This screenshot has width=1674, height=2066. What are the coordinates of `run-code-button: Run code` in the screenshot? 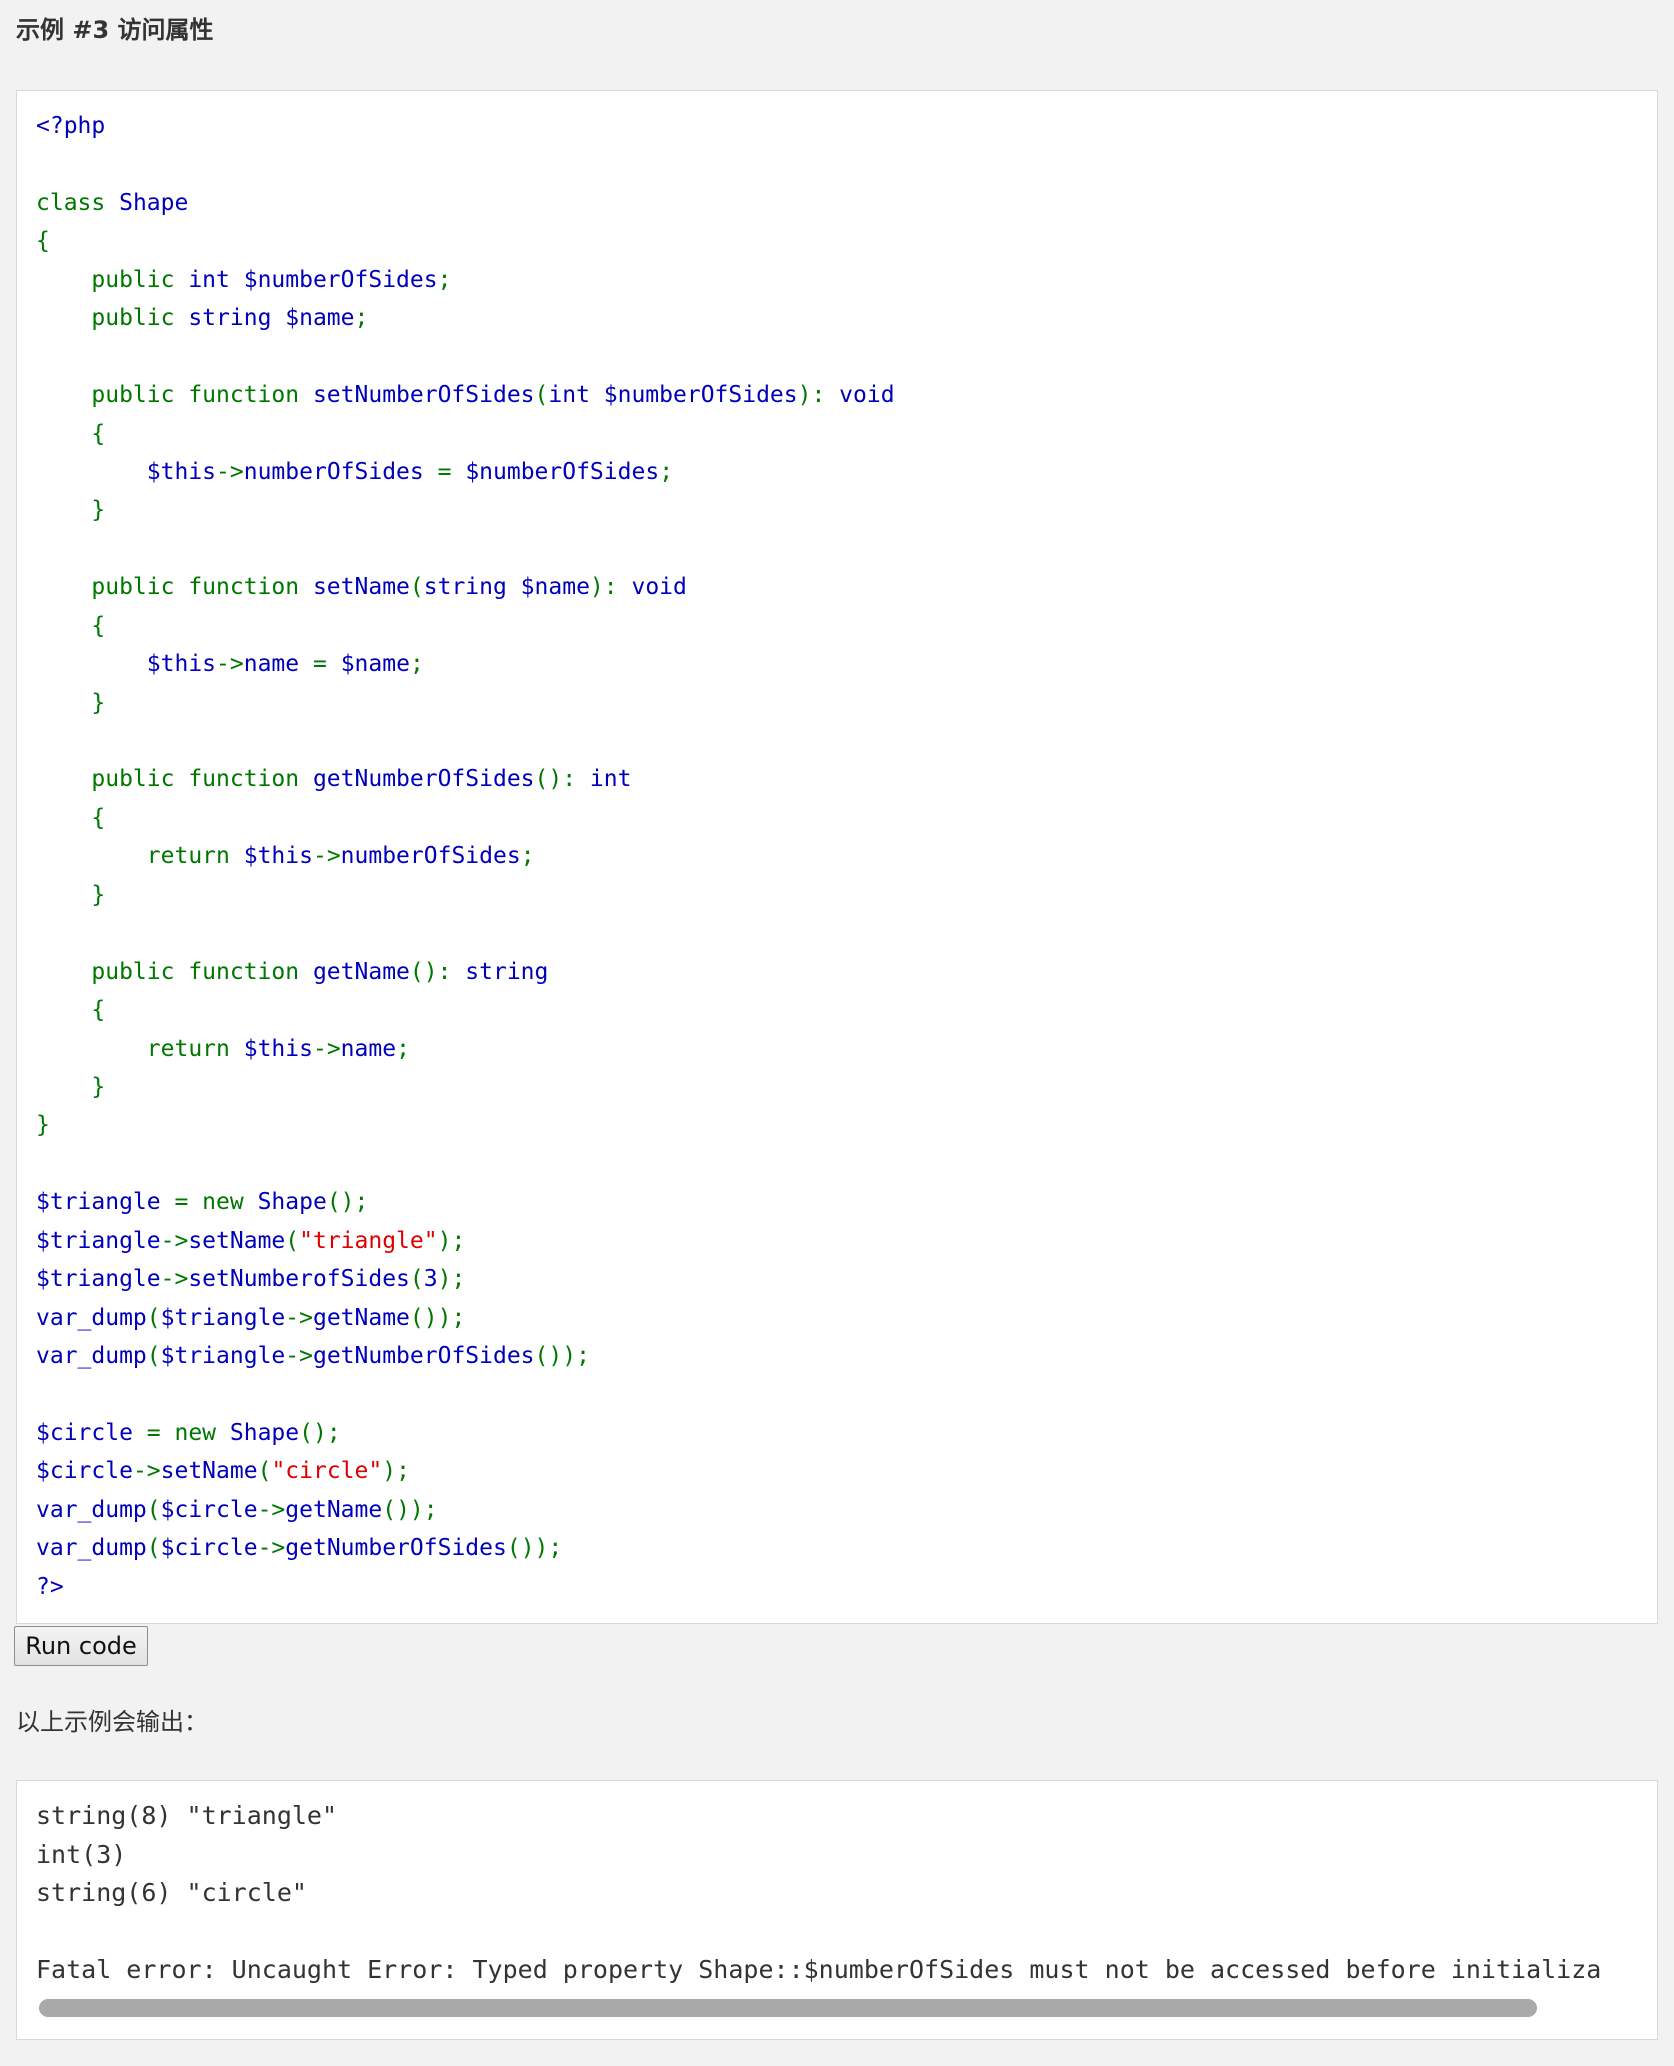 It's located at (81, 1646).